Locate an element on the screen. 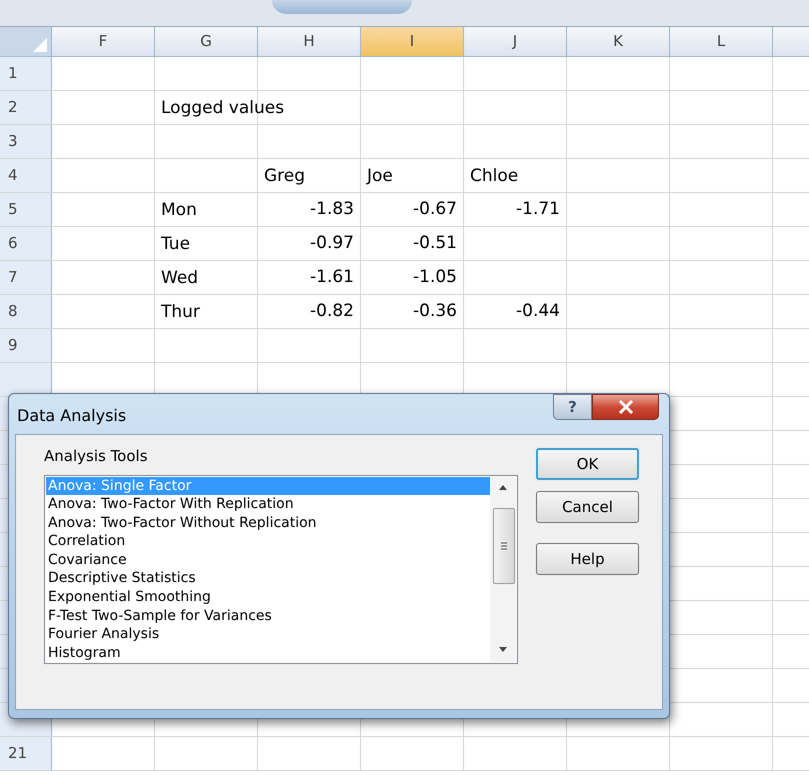 The image size is (809, 775). list-item: Anova: Two-Factor With Replication is located at coordinates (268, 504).